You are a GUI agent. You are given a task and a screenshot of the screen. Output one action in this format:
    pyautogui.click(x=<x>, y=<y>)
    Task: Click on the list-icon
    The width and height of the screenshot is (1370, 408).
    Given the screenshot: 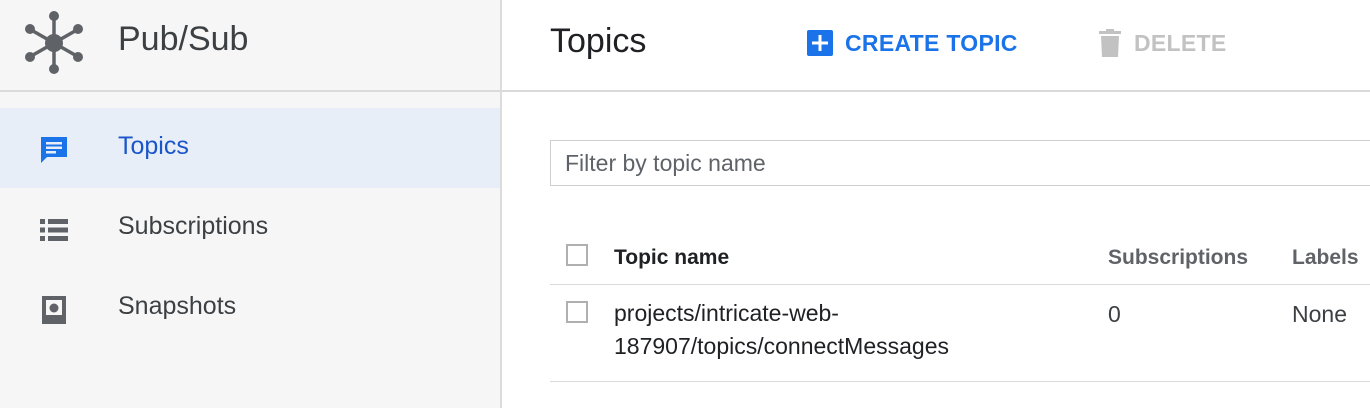 What is the action you would take?
    pyautogui.click(x=54, y=230)
    